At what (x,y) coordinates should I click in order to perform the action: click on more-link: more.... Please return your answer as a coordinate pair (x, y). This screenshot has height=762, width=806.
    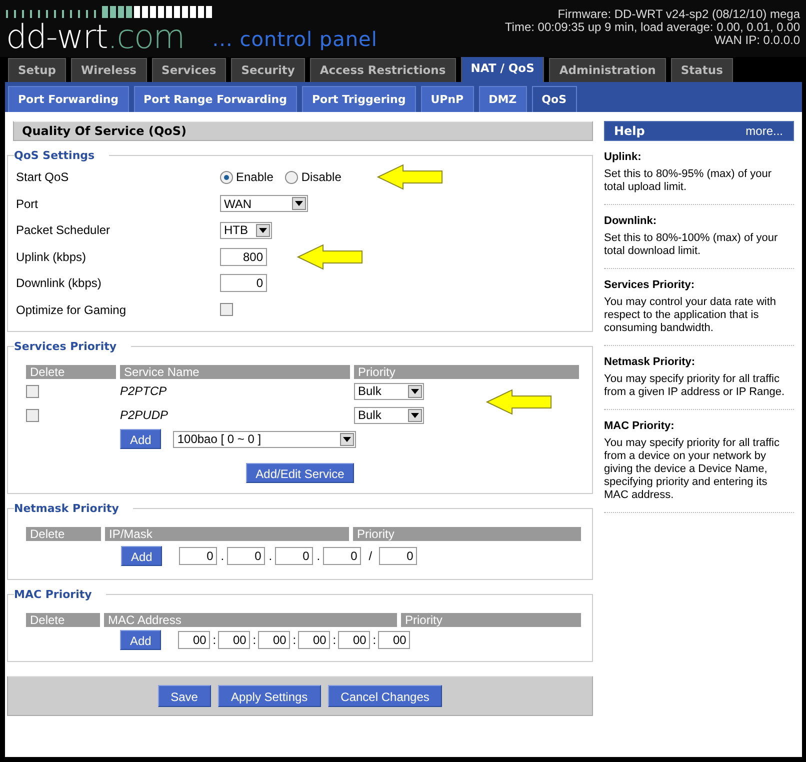
    Looking at the image, I should click on (764, 131).